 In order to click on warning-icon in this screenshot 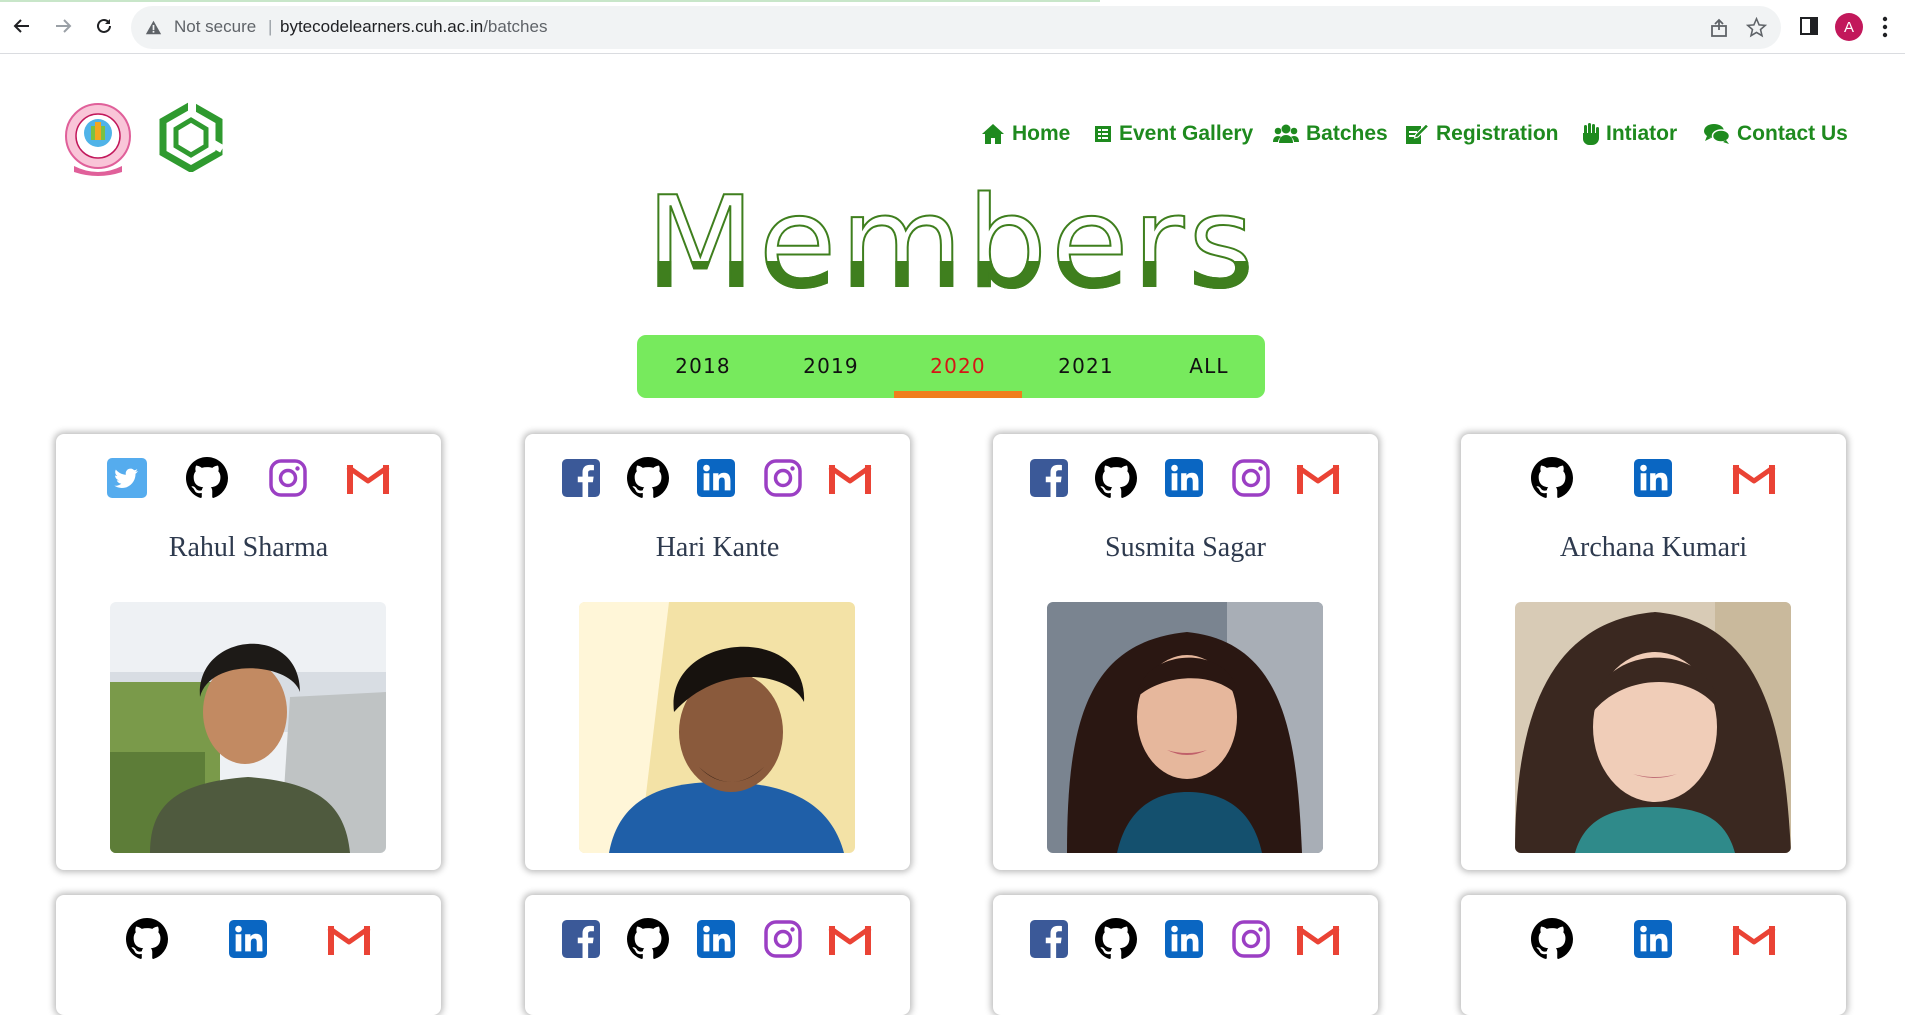, I will do `click(153, 27)`.